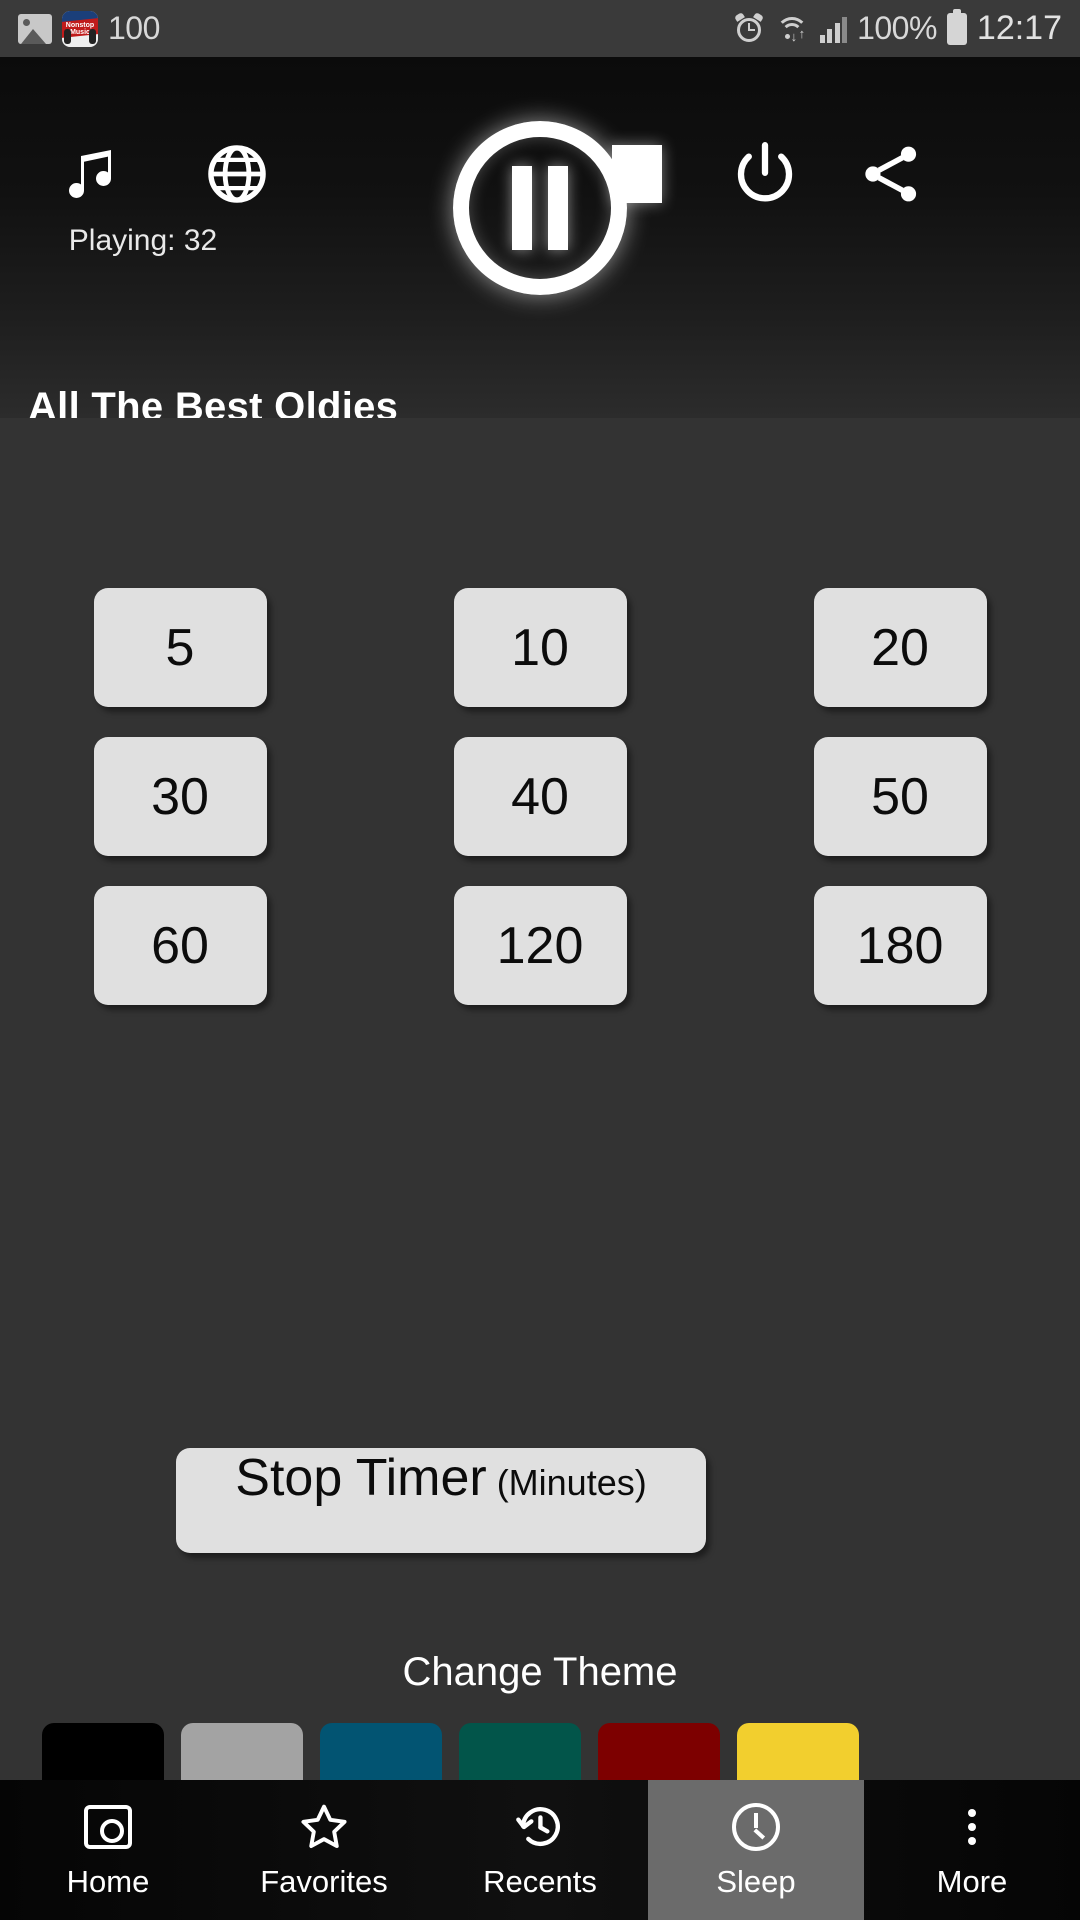 This screenshot has height=1920, width=1080. Describe the element at coordinates (540, 647) in the screenshot. I see `timer-preset-button: 10` at that location.